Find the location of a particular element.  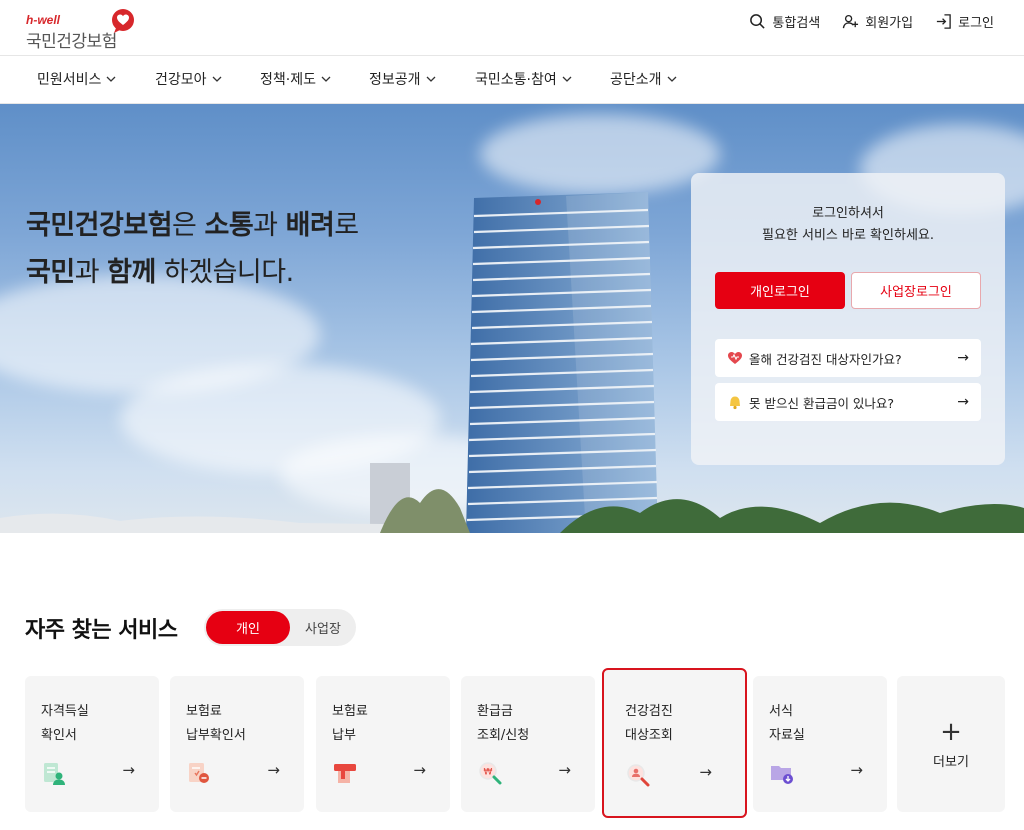

service-card-label: 보험료 납부 is located at coordinates (350, 723).